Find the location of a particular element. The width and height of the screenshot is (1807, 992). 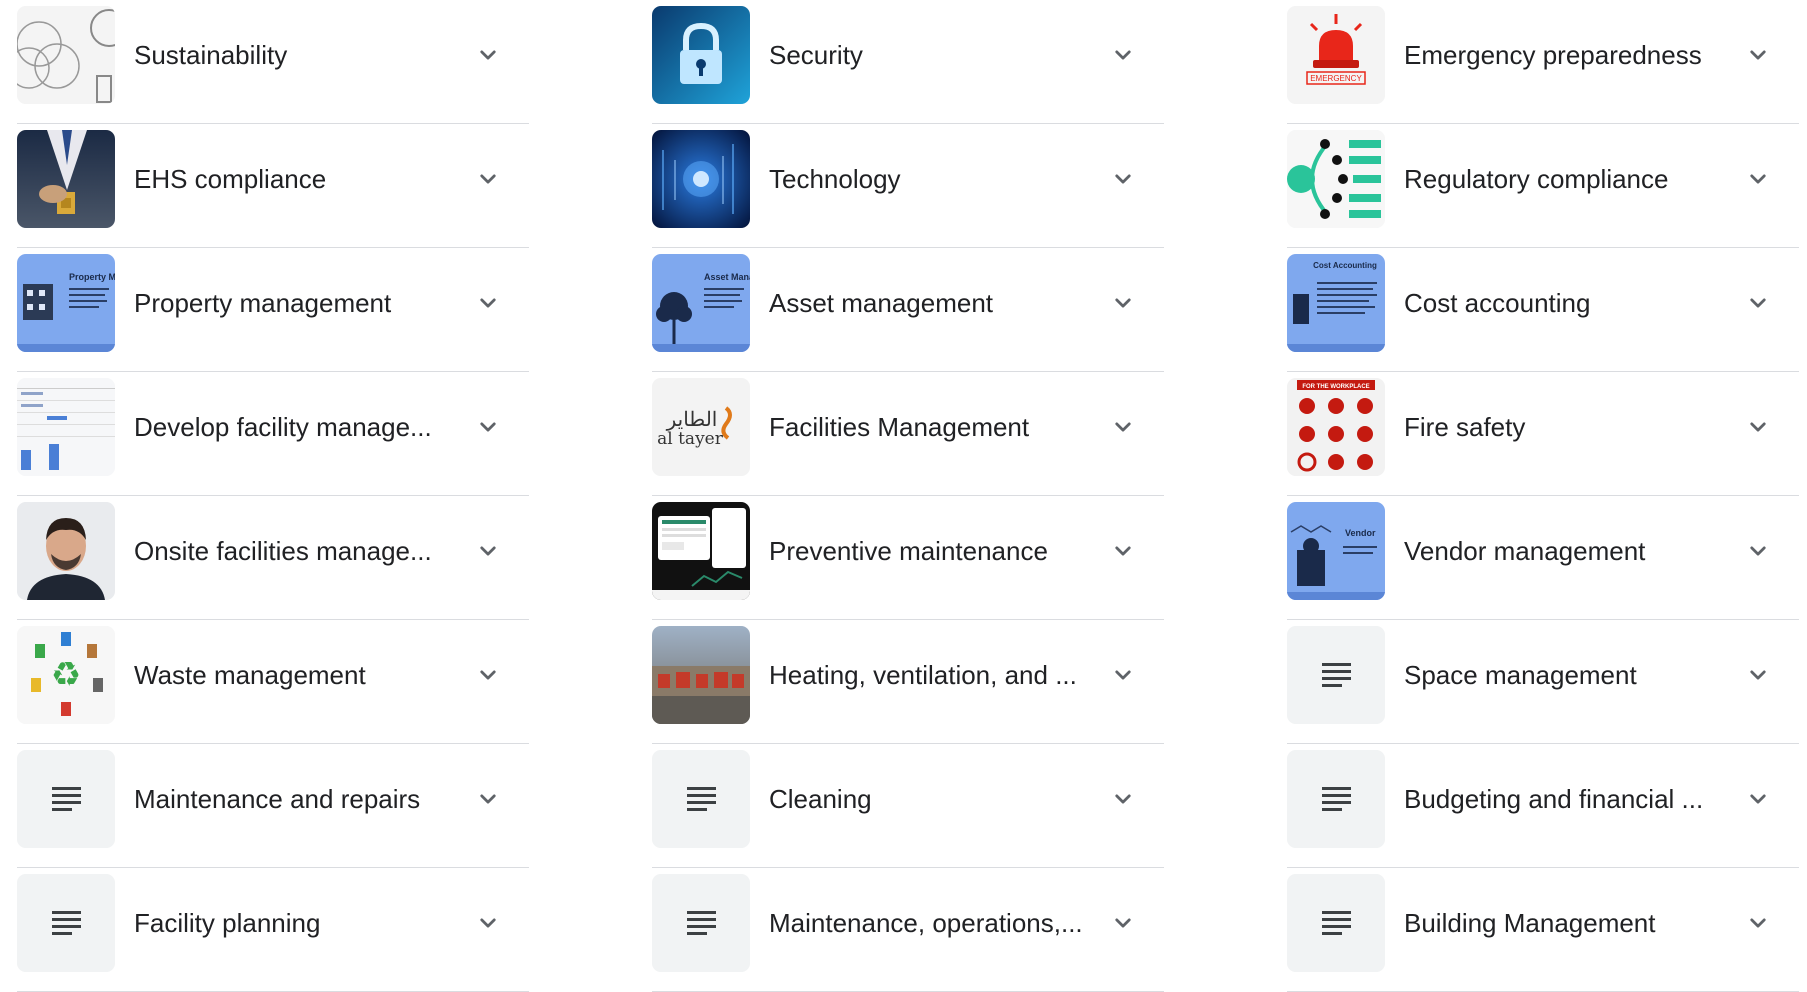

topic-row: Building Management is located at coordinates (1543, 930).